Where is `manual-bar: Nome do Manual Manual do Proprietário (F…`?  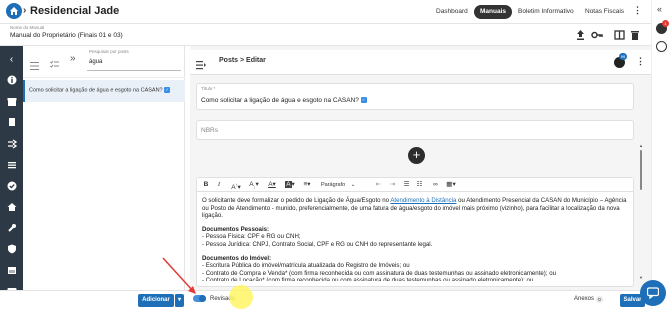 manual-bar: Nome do Manual Manual do Proprietário (F… is located at coordinates (325, 35).